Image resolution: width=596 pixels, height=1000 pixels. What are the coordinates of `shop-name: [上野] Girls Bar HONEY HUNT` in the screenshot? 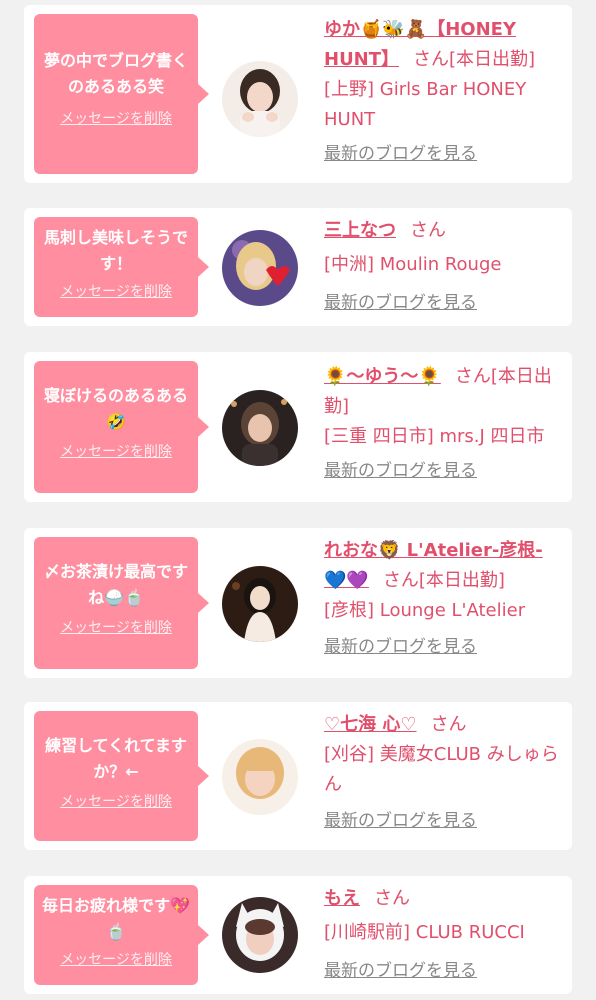 It's located at (425, 104).